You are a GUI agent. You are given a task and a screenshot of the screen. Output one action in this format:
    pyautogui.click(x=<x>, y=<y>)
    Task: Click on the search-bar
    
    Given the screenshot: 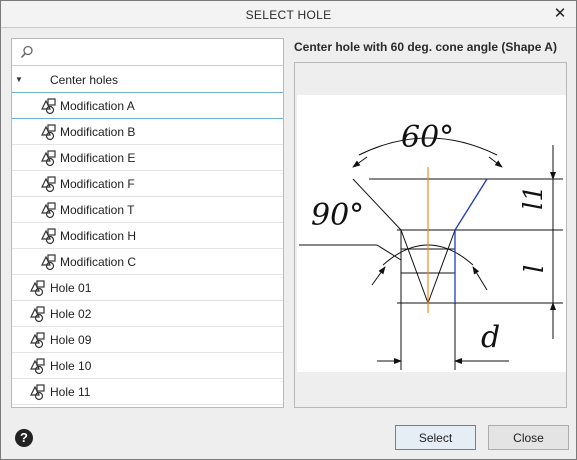 What is the action you would take?
    pyautogui.click(x=147, y=52)
    